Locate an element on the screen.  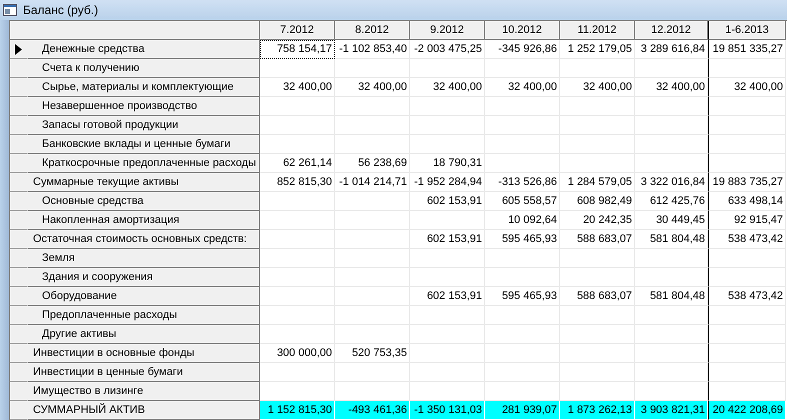
row-header: Денежные средства is located at coordinates (144, 49).